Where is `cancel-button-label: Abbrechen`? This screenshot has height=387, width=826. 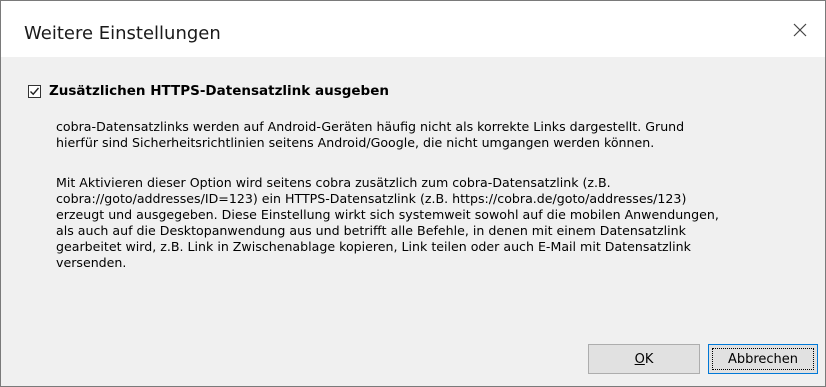
cancel-button-label: Abbrechen is located at coordinates (763, 359).